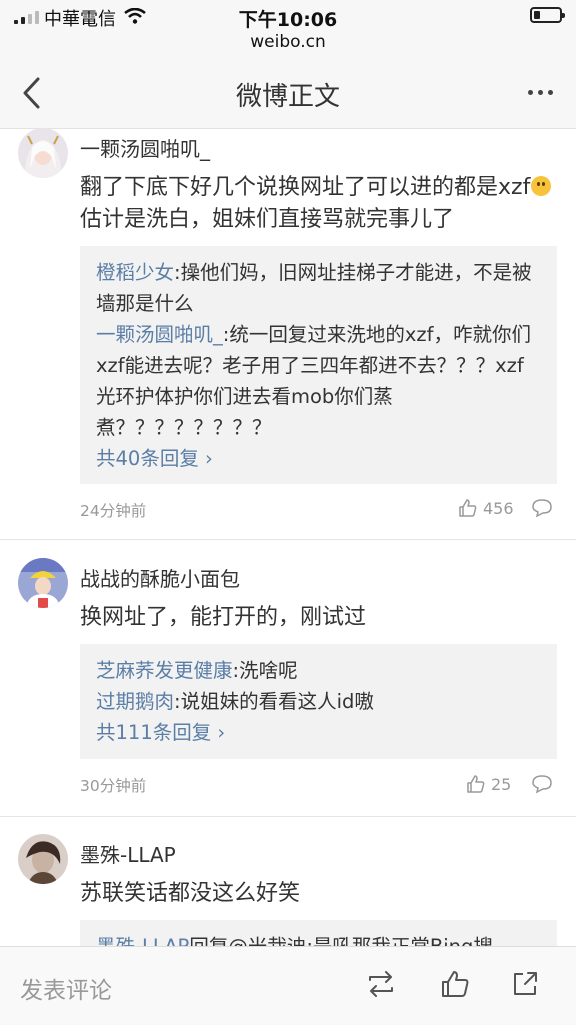 This screenshot has height=1025, width=576. Describe the element at coordinates (498, 508) in the screenshot. I see `like-count: 456` at that location.